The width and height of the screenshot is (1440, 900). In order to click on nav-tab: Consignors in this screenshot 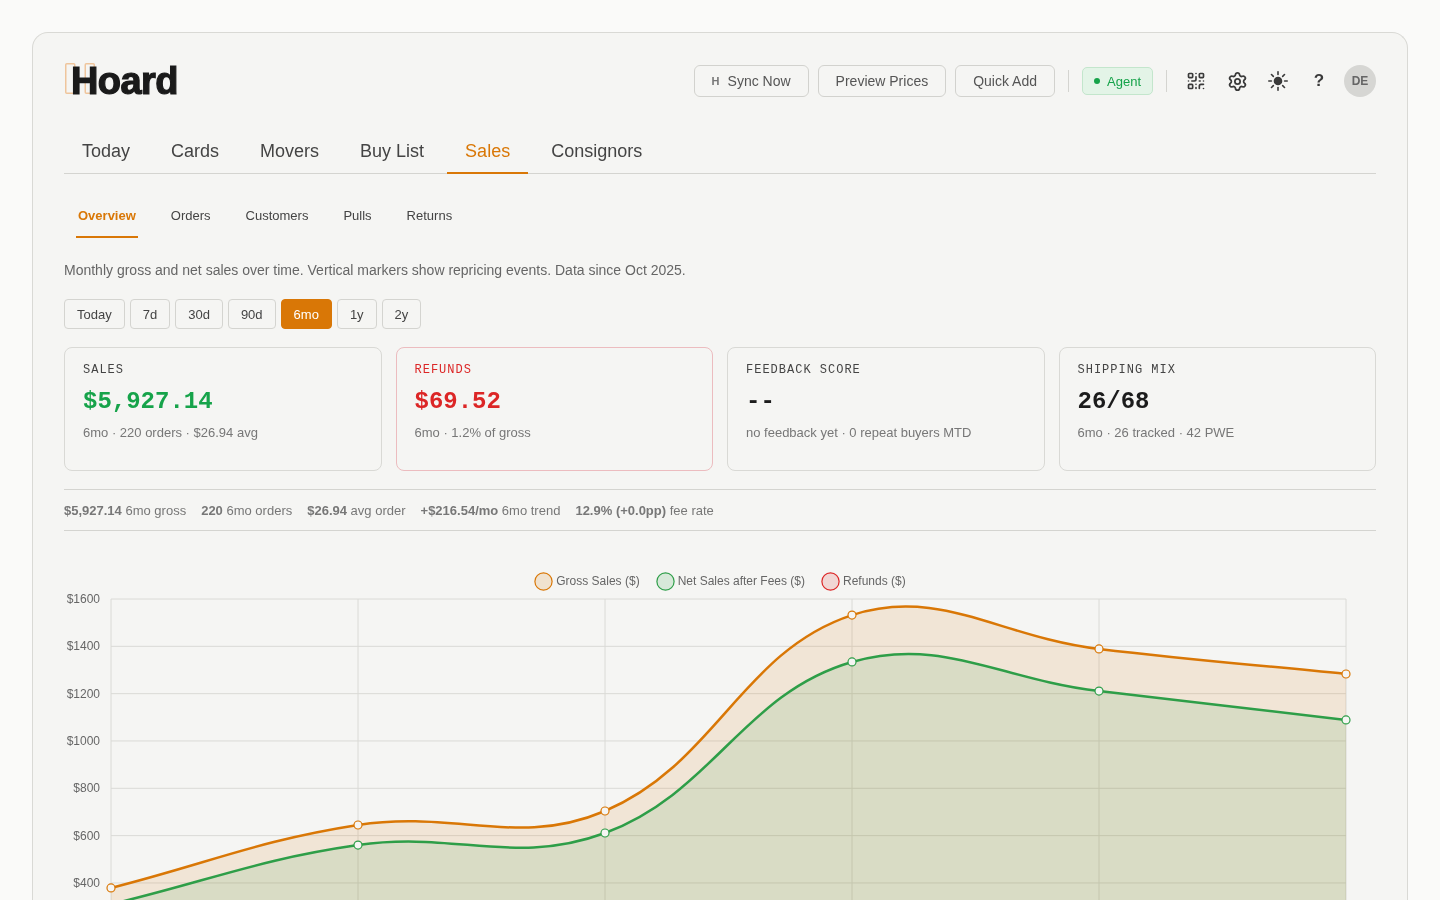, I will do `click(597, 152)`.